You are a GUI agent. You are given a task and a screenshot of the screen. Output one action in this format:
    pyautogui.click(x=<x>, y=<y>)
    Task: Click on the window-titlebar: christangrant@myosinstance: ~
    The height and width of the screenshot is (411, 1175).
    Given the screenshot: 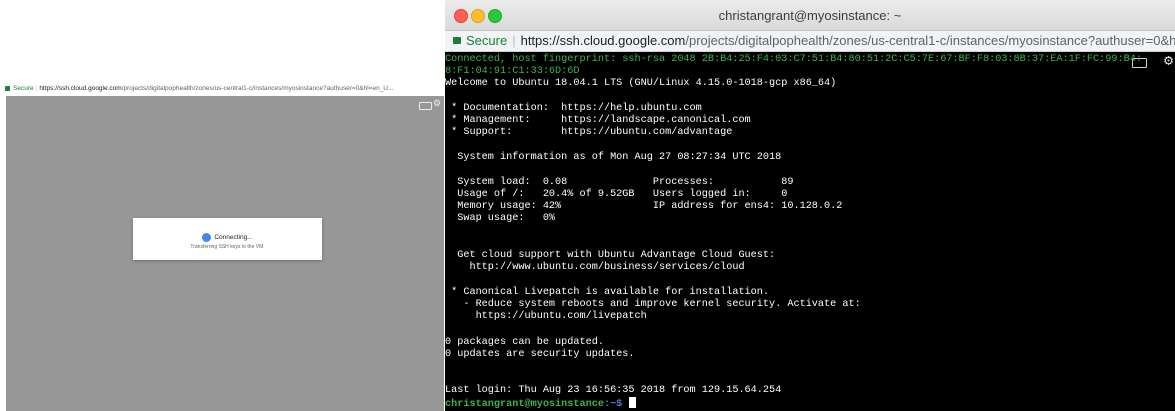 What is the action you would take?
    pyautogui.click(x=810, y=15)
    